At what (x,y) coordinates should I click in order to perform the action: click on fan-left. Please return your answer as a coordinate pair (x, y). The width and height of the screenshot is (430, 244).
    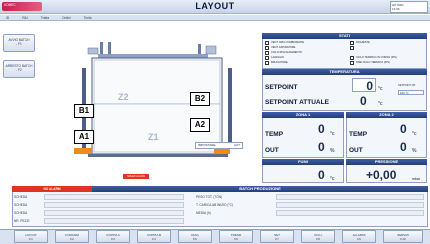
    Looking at the image, I should click on (93, 51).